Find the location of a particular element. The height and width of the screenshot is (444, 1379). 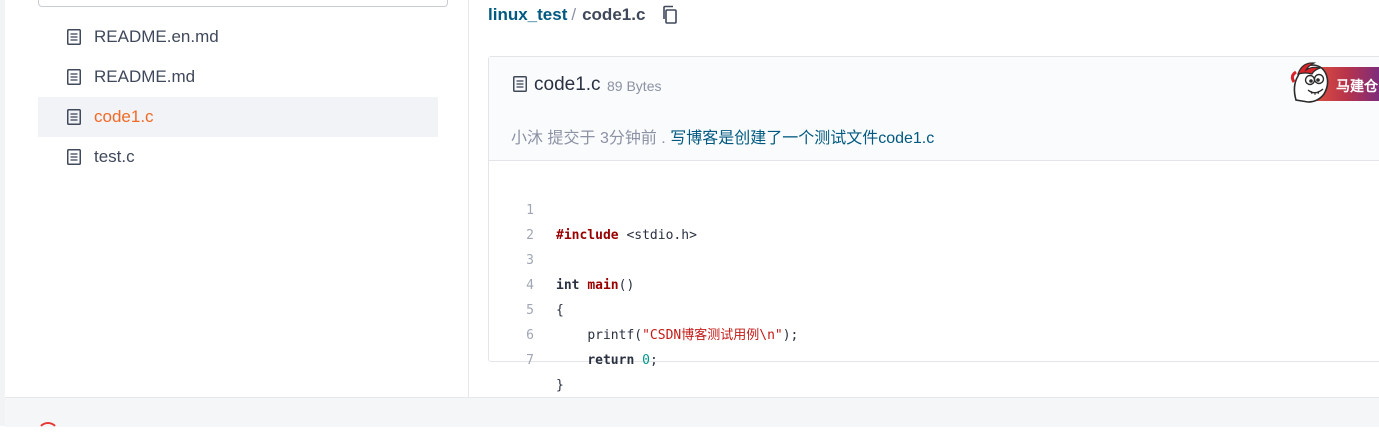

tree-item-label: README.md is located at coordinates (145, 76).